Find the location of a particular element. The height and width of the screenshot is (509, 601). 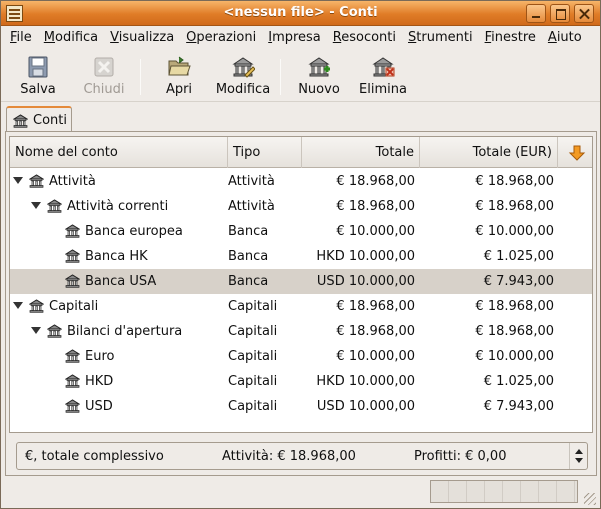

open-folder-icon is located at coordinates (179, 66).